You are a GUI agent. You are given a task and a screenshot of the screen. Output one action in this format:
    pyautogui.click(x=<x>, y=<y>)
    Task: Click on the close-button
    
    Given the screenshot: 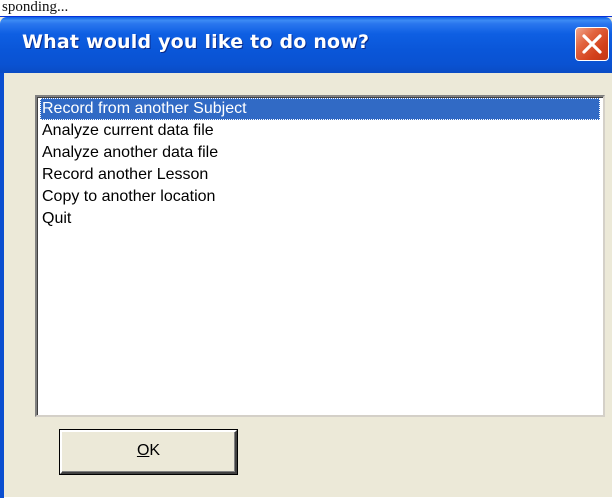 What is the action you would take?
    pyautogui.click(x=592, y=44)
    